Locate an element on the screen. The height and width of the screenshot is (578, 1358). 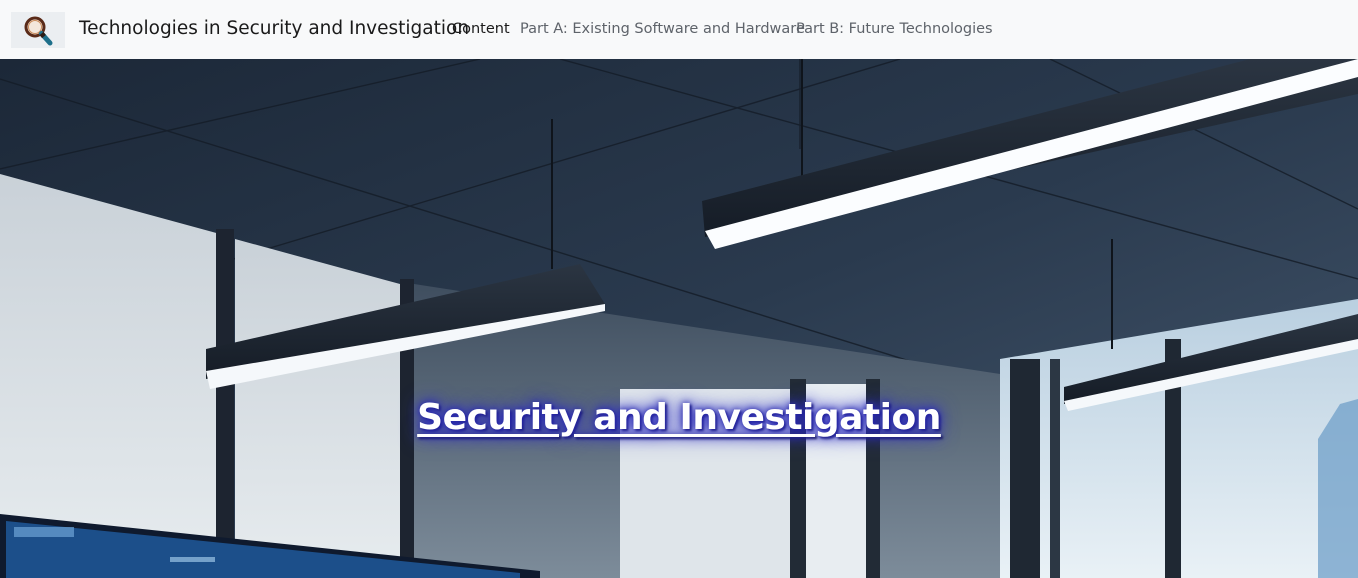
magnifier-icon is located at coordinates (38, 31).